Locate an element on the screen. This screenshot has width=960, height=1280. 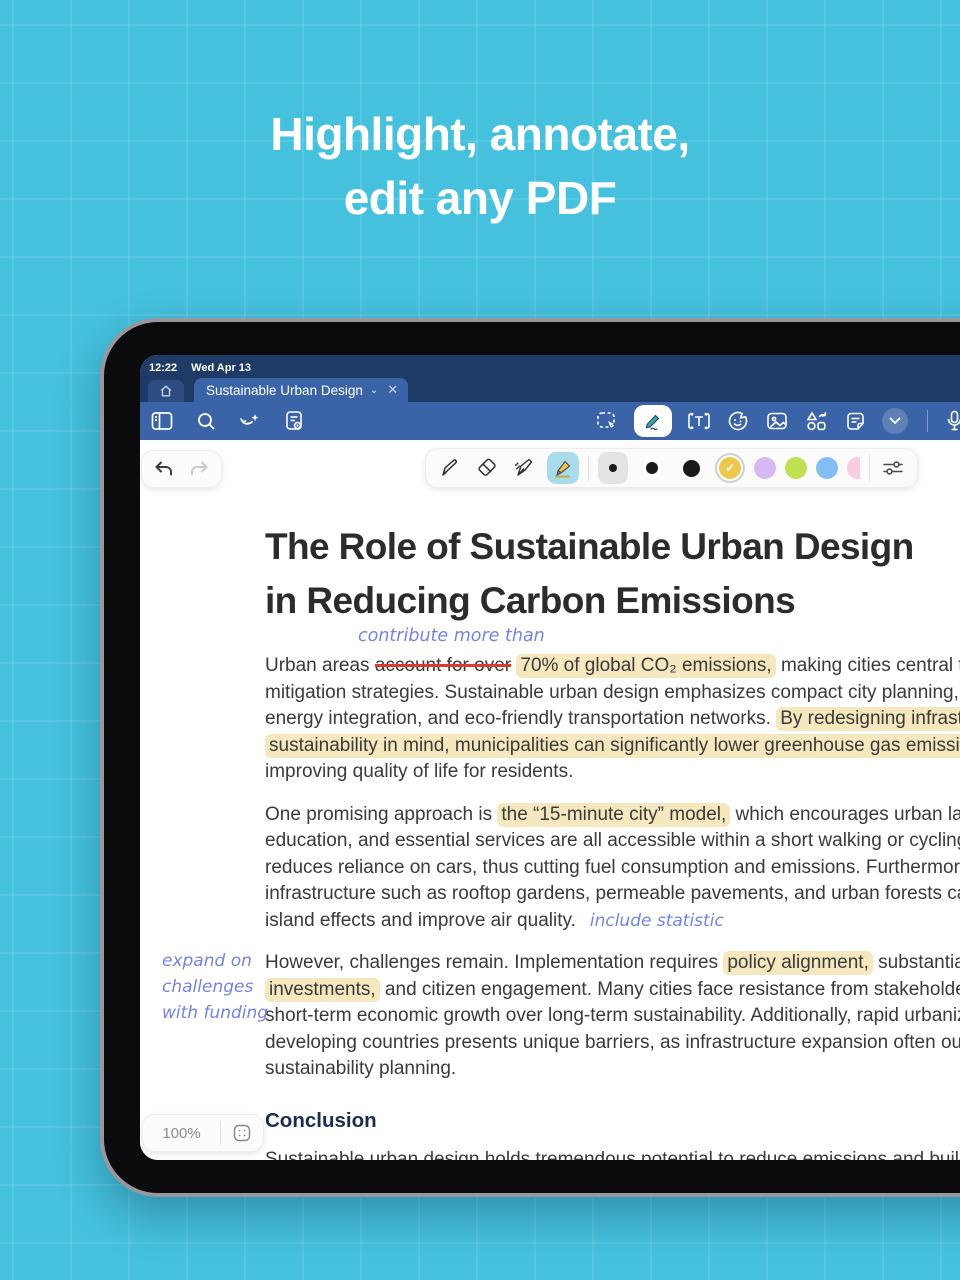
home-button is located at coordinates (166, 391).